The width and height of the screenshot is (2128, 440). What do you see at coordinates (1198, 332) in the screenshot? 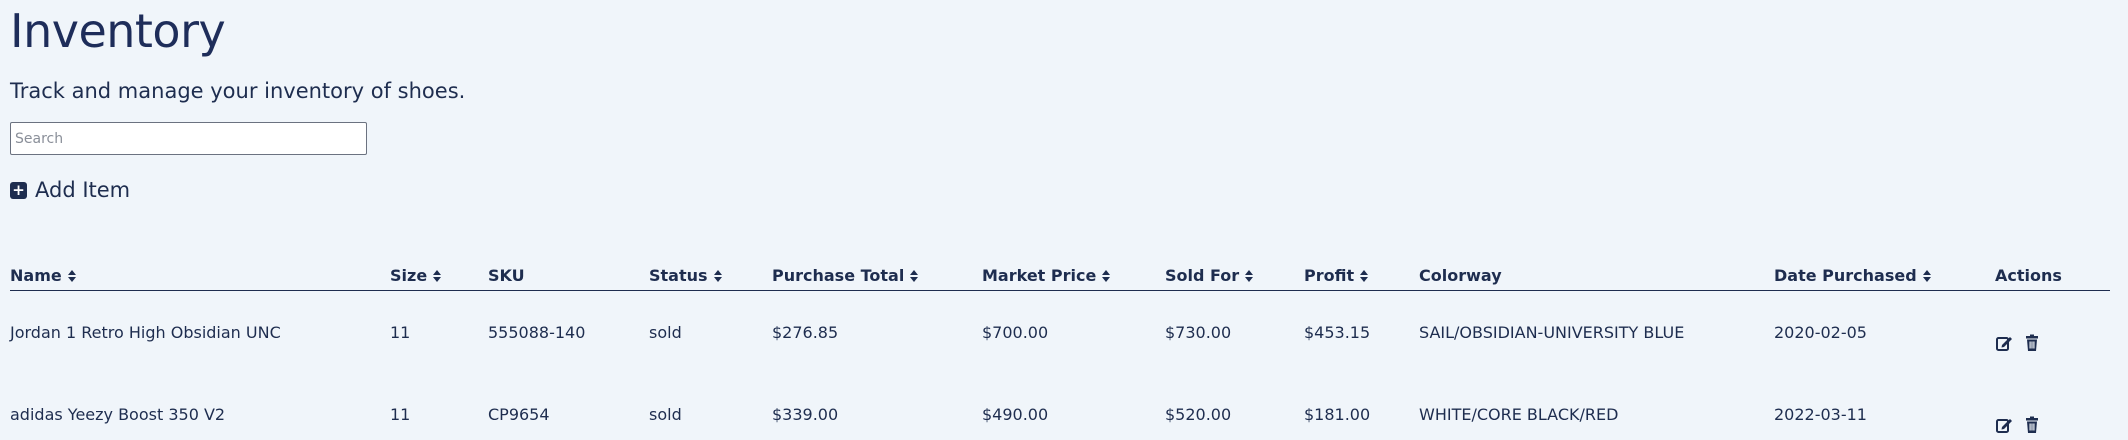
I see `cell-sold-for: $730.00` at bounding box center [1198, 332].